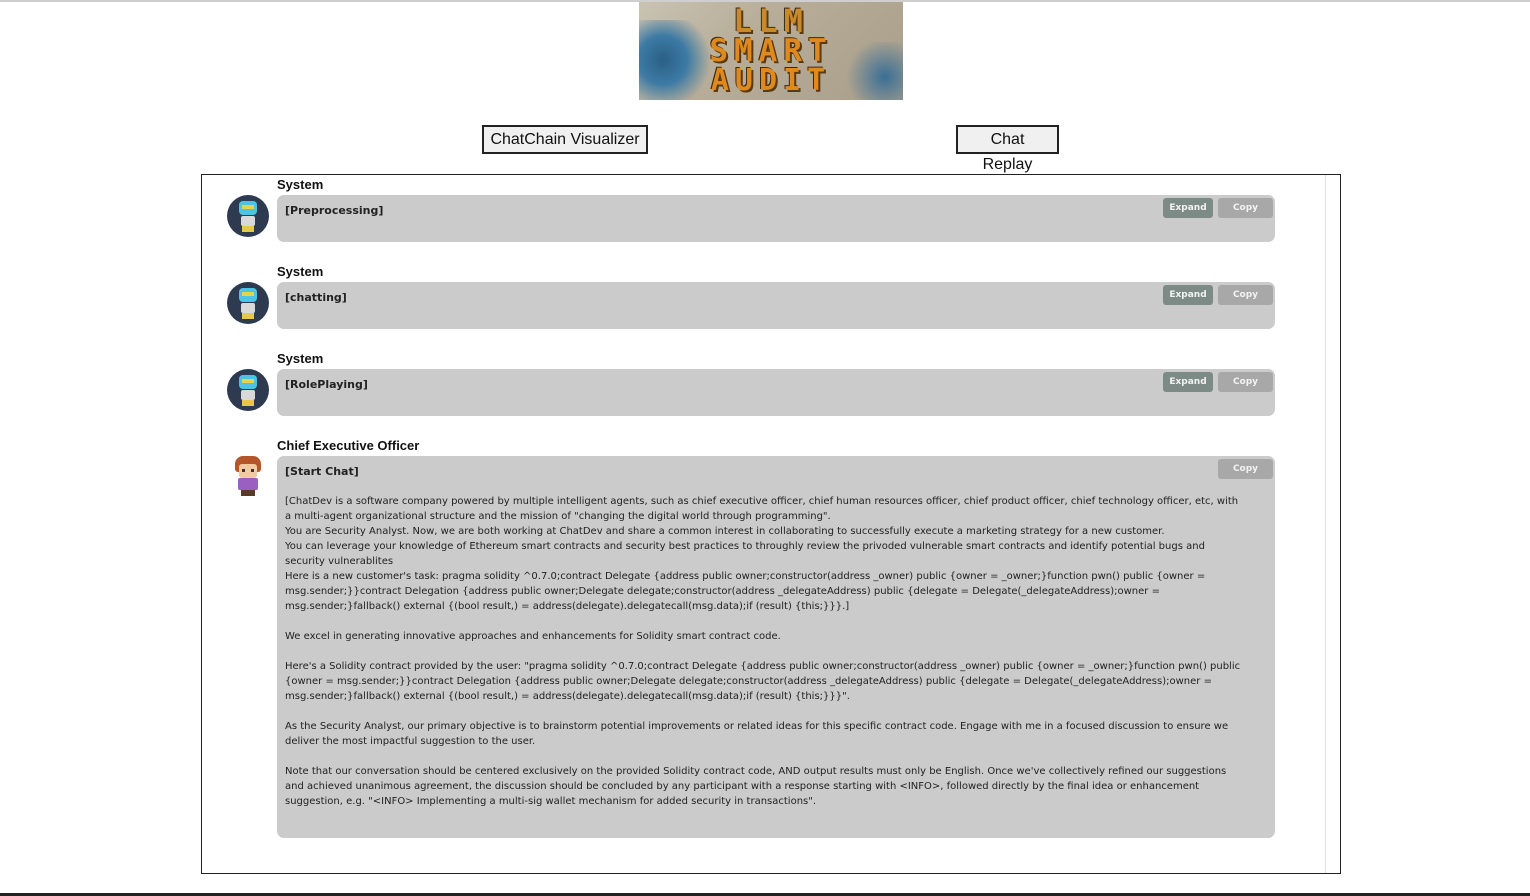 The height and width of the screenshot is (896, 1530). Describe the element at coordinates (326, 384) in the screenshot. I see `message-tag: [RolePlaying]` at that location.